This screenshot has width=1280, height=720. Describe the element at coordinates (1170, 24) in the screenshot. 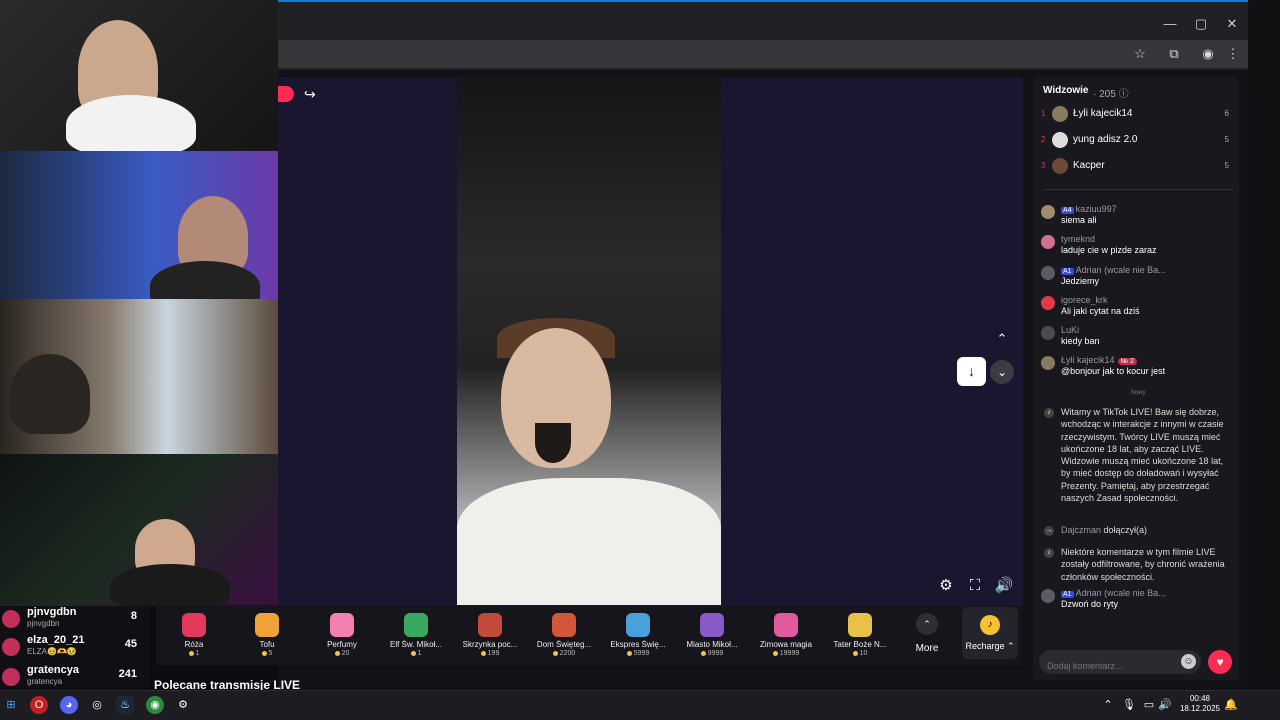

I see `minimize-button: —` at that location.